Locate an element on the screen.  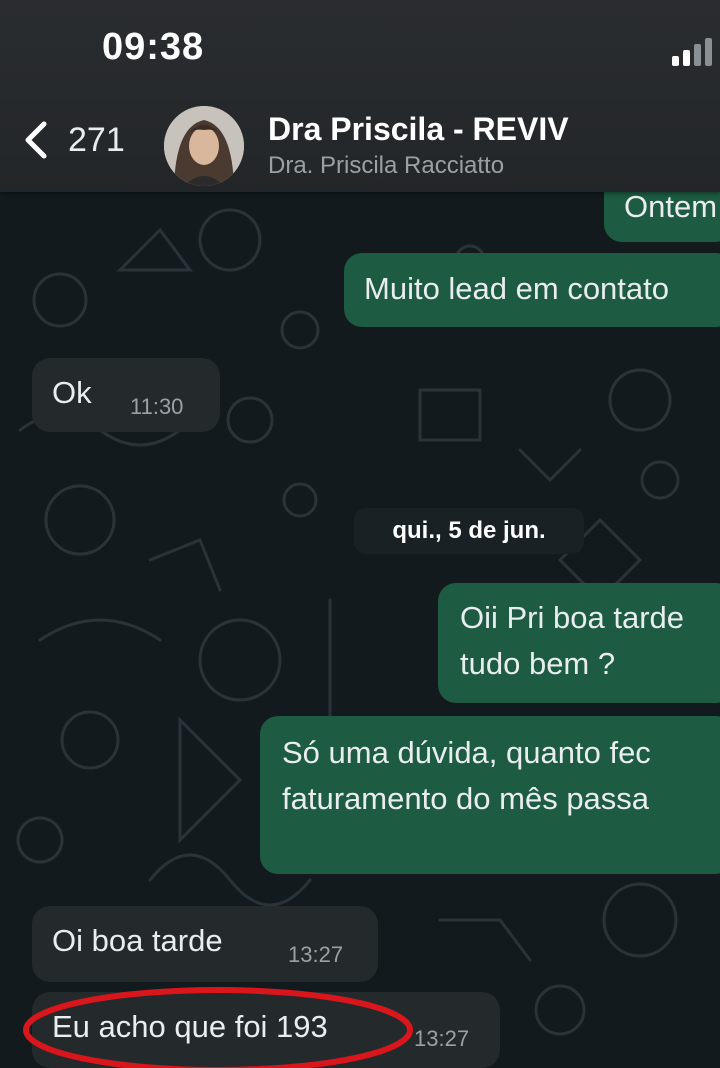
message-text: Ok is located at coordinates (72, 392).